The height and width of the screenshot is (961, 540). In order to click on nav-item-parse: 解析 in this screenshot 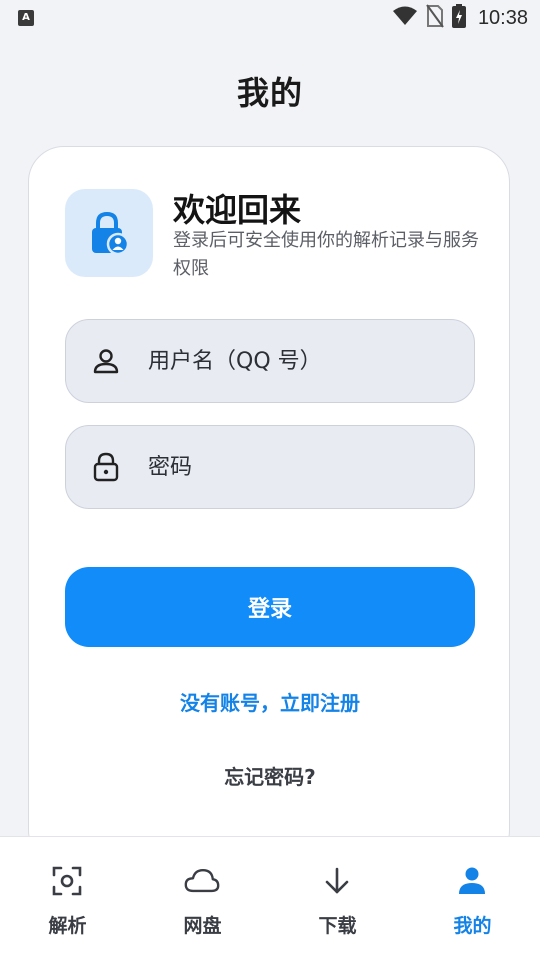, I will do `click(67, 899)`.